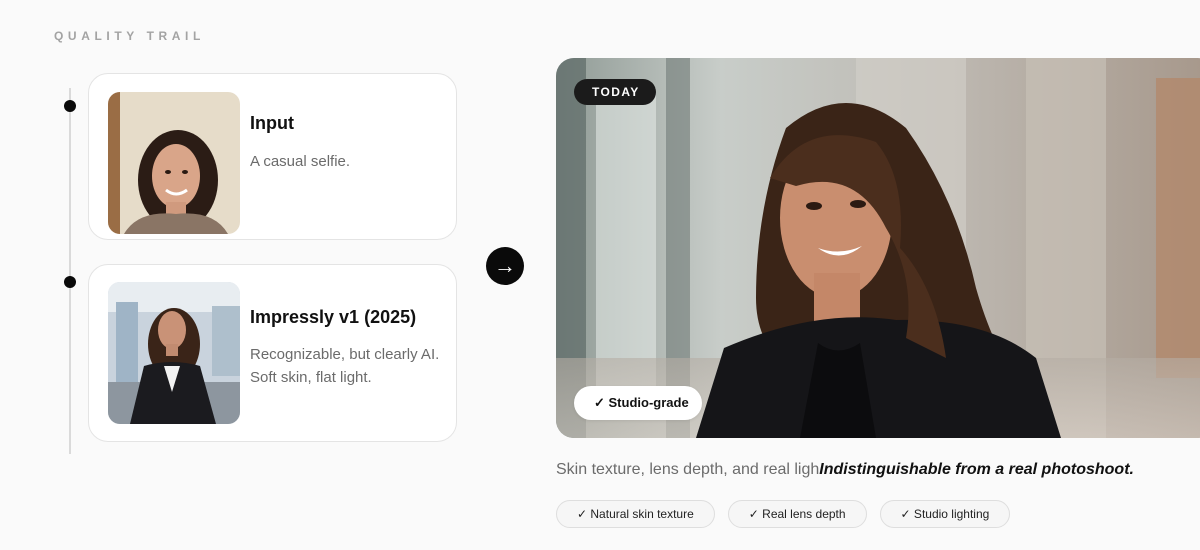  Describe the element at coordinates (688, 469) in the screenshot. I see `caption-plain: Skin texture, lens depth, and real ligh` at that location.